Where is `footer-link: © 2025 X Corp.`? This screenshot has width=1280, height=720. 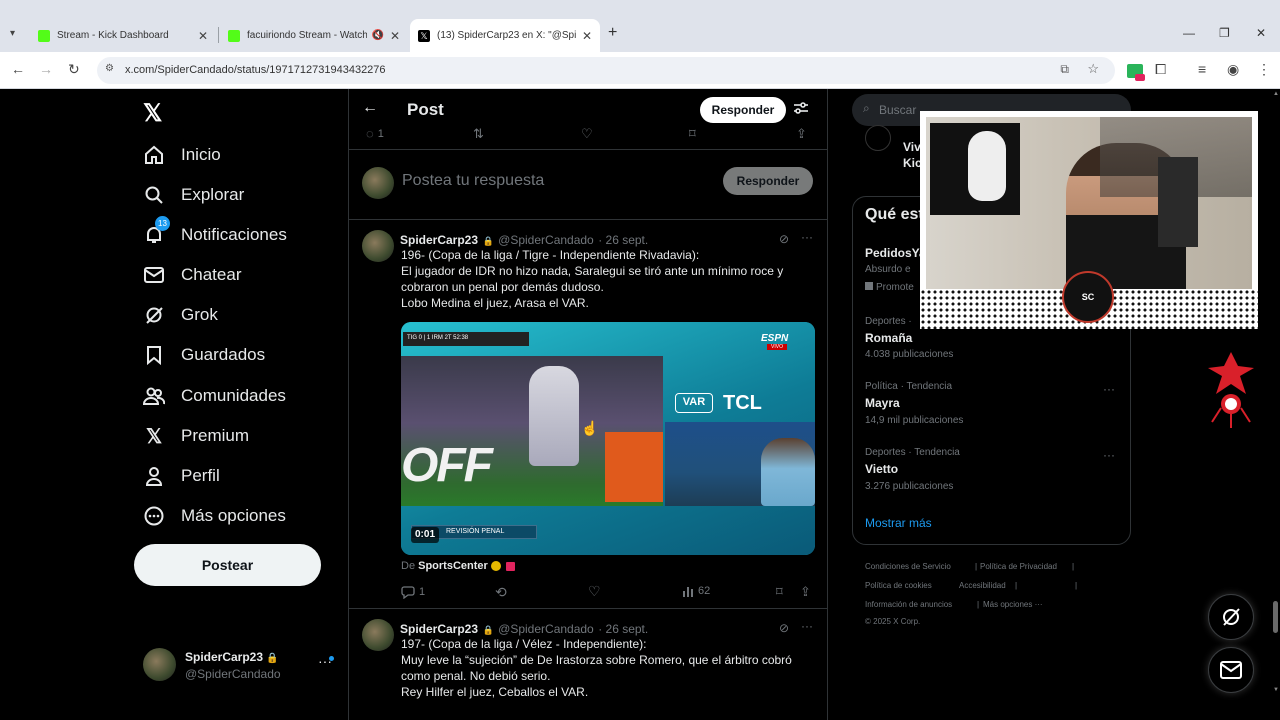
footer-link: © 2025 X Corp. is located at coordinates (892, 621).